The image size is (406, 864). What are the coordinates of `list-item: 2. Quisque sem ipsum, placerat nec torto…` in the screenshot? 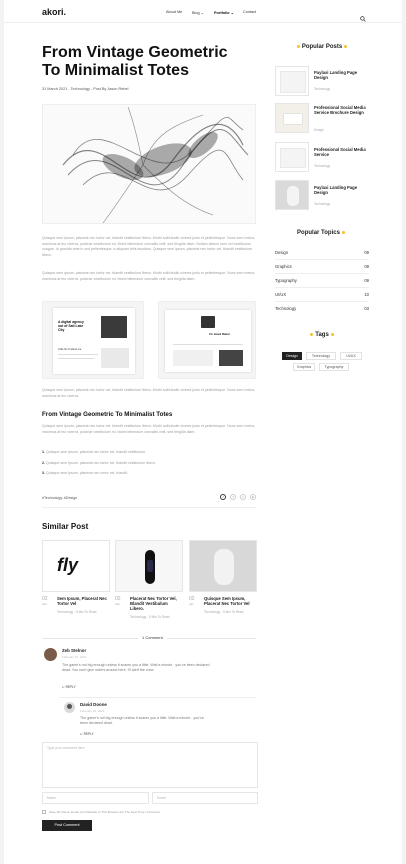 It's located at (99, 462).